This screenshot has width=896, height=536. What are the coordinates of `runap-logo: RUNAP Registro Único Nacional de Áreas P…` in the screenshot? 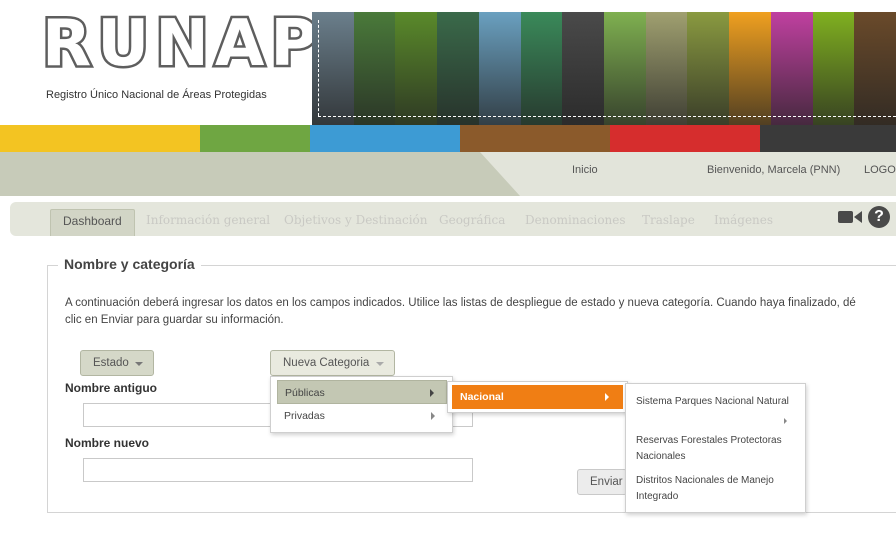 It's located at (179, 61).